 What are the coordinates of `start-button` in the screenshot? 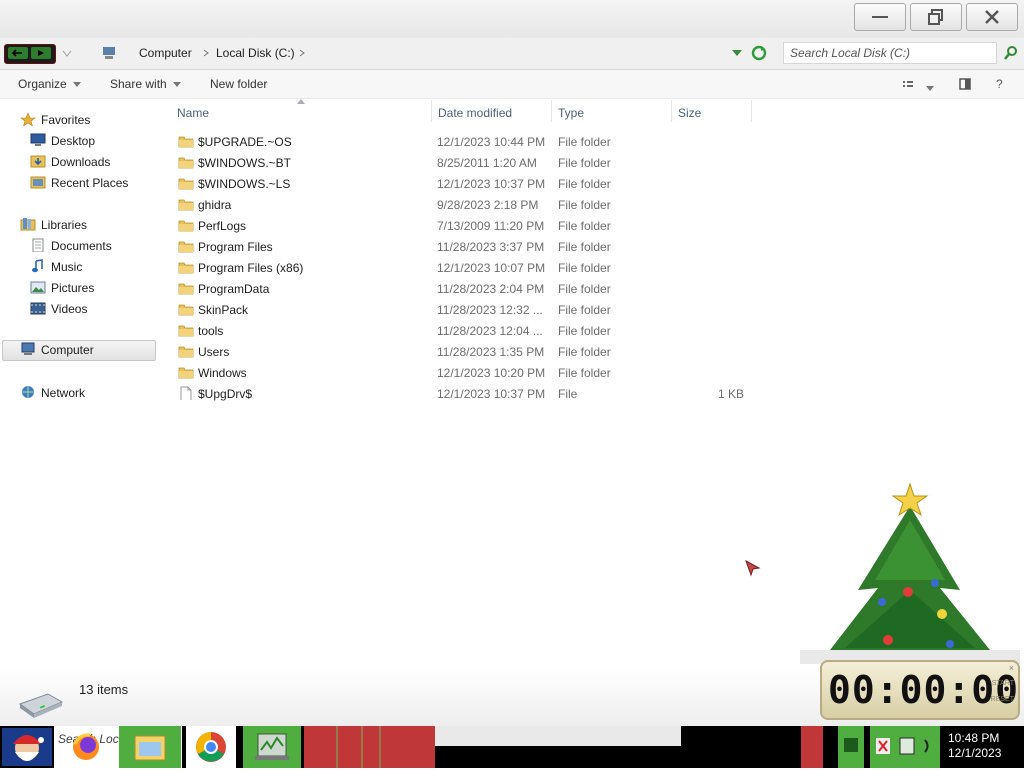 It's located at (27, 747).